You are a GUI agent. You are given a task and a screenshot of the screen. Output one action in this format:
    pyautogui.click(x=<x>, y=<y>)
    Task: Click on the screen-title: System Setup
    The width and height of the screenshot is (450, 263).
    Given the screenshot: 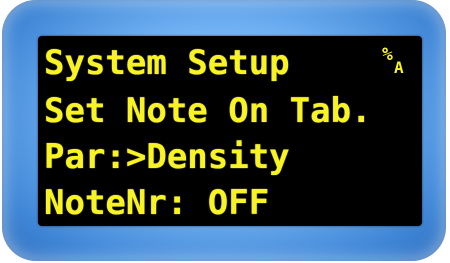 What is the action you would take?
    pyautogui.click(x=167, y=63)
    